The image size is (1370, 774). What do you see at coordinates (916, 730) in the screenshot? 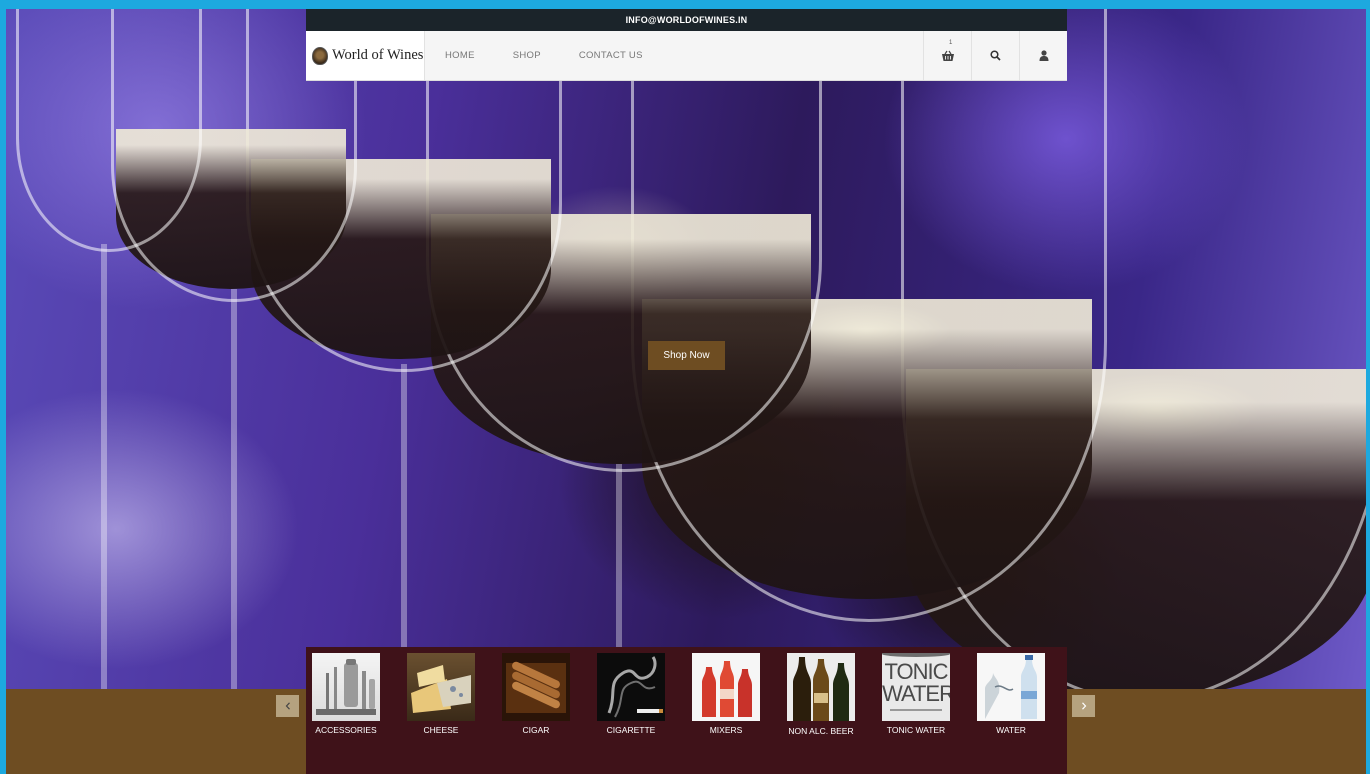
I see `category-label: TONIC WATER` at bounding box center [916, 730].